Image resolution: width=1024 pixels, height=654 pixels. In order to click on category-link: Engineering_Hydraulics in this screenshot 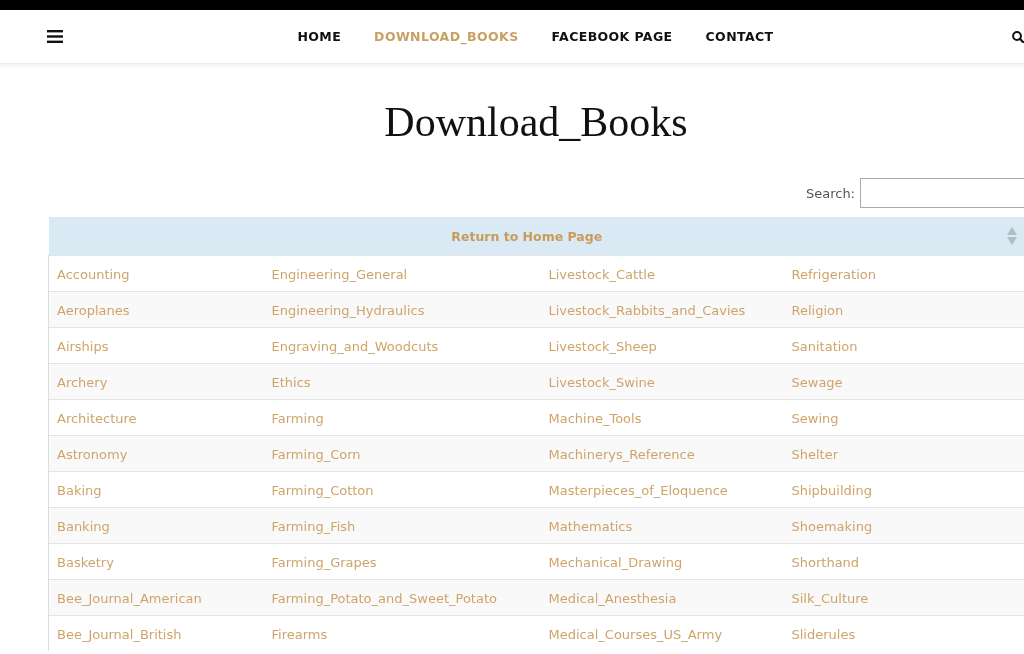, I will do `click(348, 310)`.